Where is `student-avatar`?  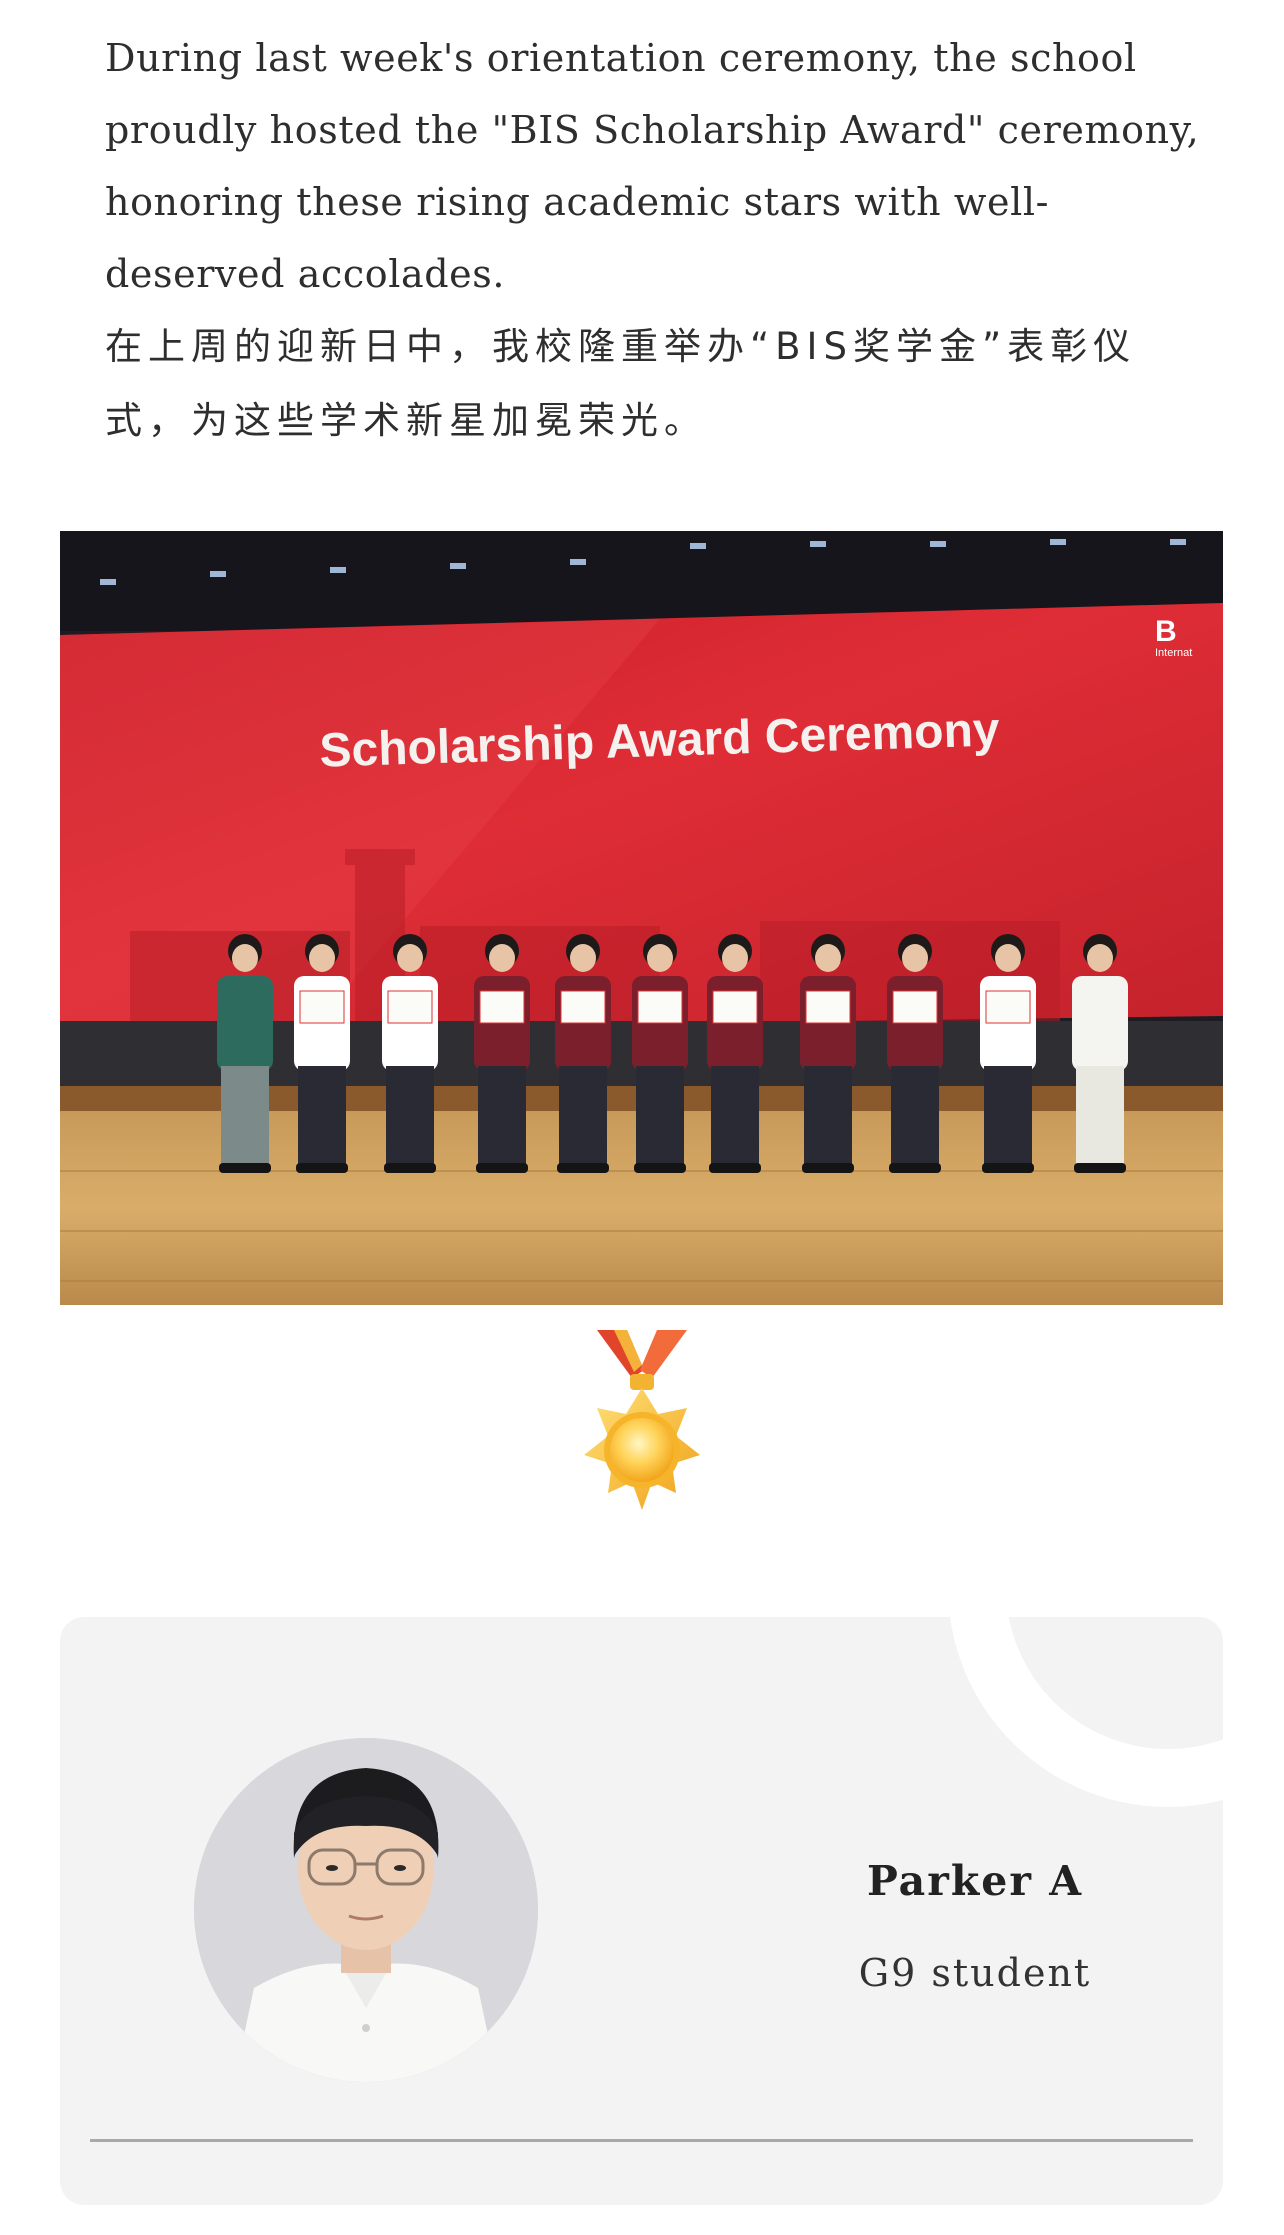
student-avatar is located at coordinates (366, 1910).